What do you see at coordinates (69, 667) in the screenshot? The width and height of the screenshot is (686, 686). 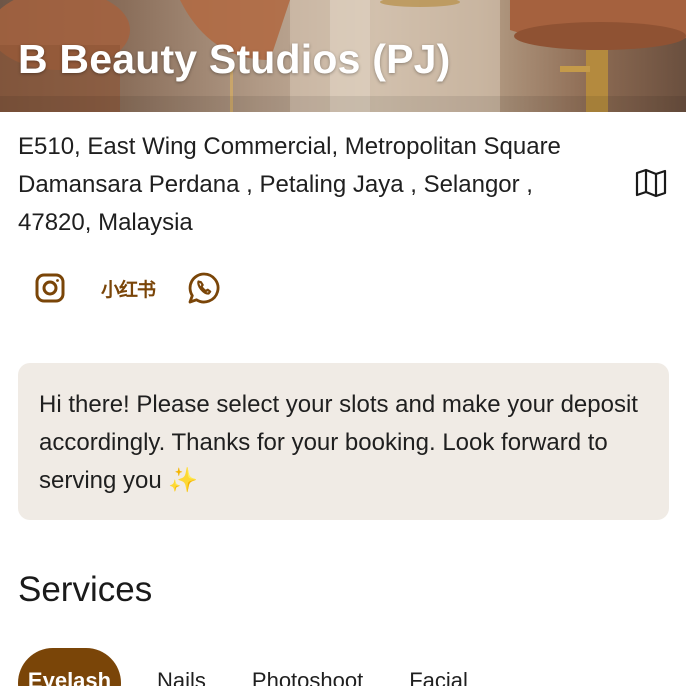 I see `tab-eyelash: Eyelash` at bounding box center [69, 667].